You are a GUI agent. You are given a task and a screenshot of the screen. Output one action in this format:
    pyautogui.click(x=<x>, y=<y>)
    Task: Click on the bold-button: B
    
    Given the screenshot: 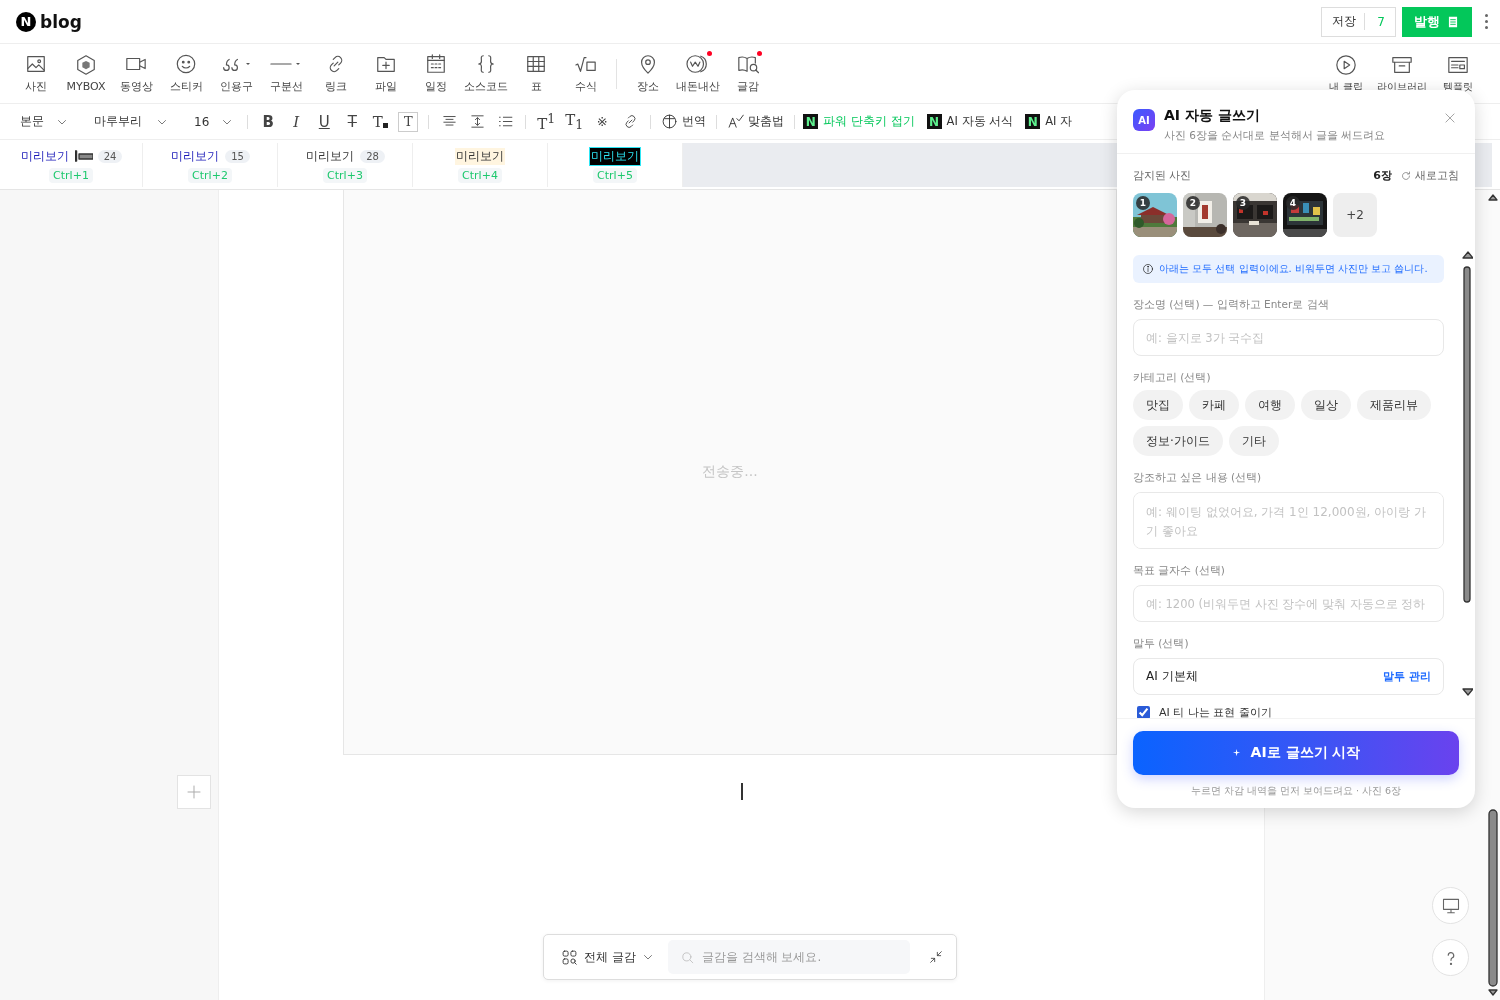 What is the action you would take?
    pyautogui.click(x=268, y=121)
    